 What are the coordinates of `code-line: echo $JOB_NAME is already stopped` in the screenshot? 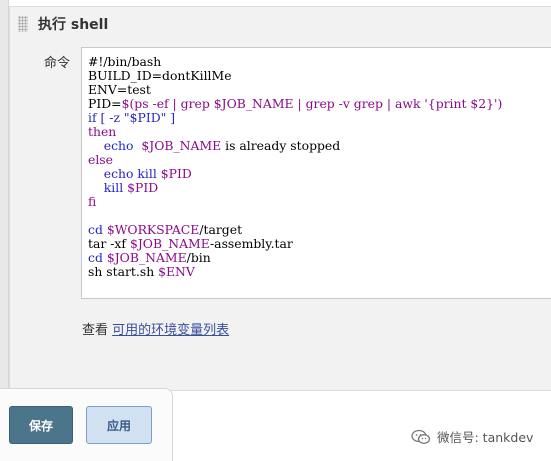 It's located at (316, 146).